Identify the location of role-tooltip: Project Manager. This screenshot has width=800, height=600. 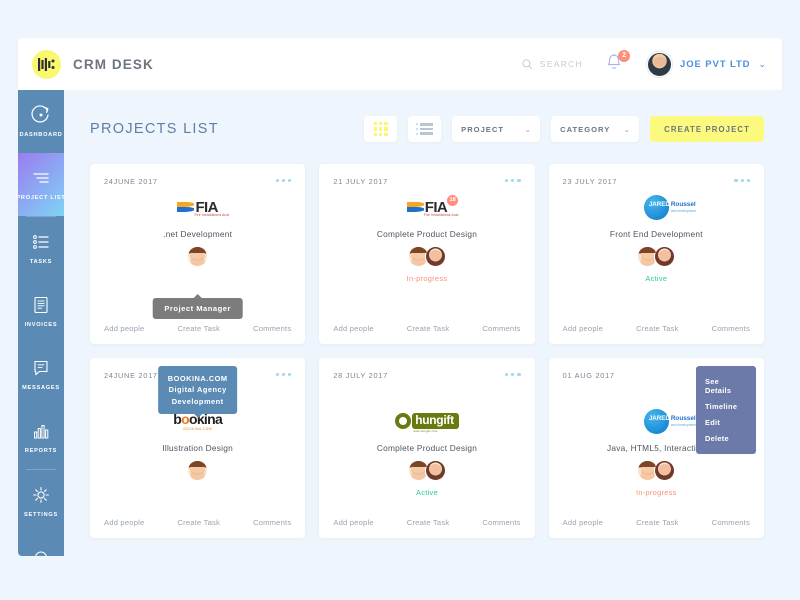
(197, 308).